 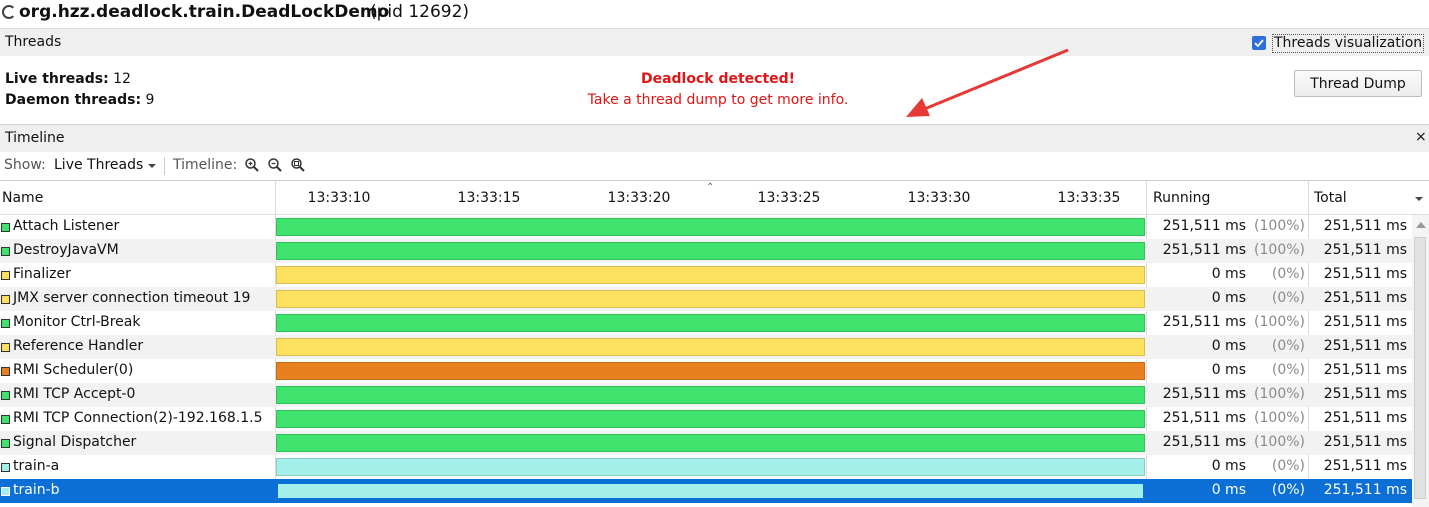 What do you see at coordinates (639, 198) in the screenshot?
I see `timeline-tick-label: 13:33:20` at bounding box center [639, 198].